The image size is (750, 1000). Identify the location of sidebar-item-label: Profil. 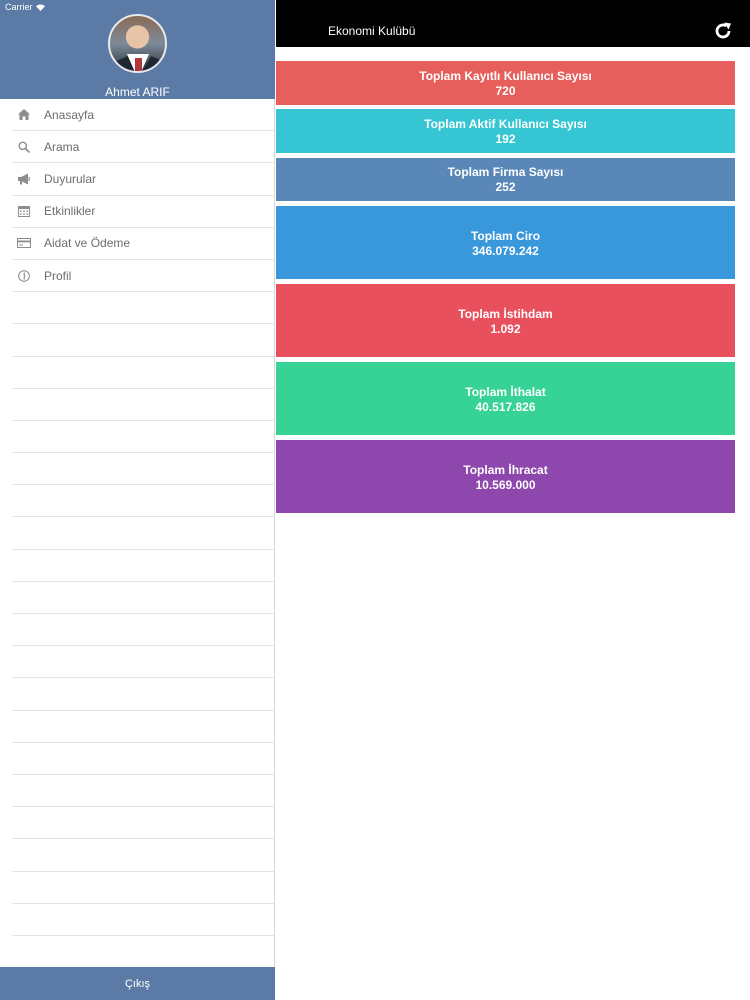
(58, 275).